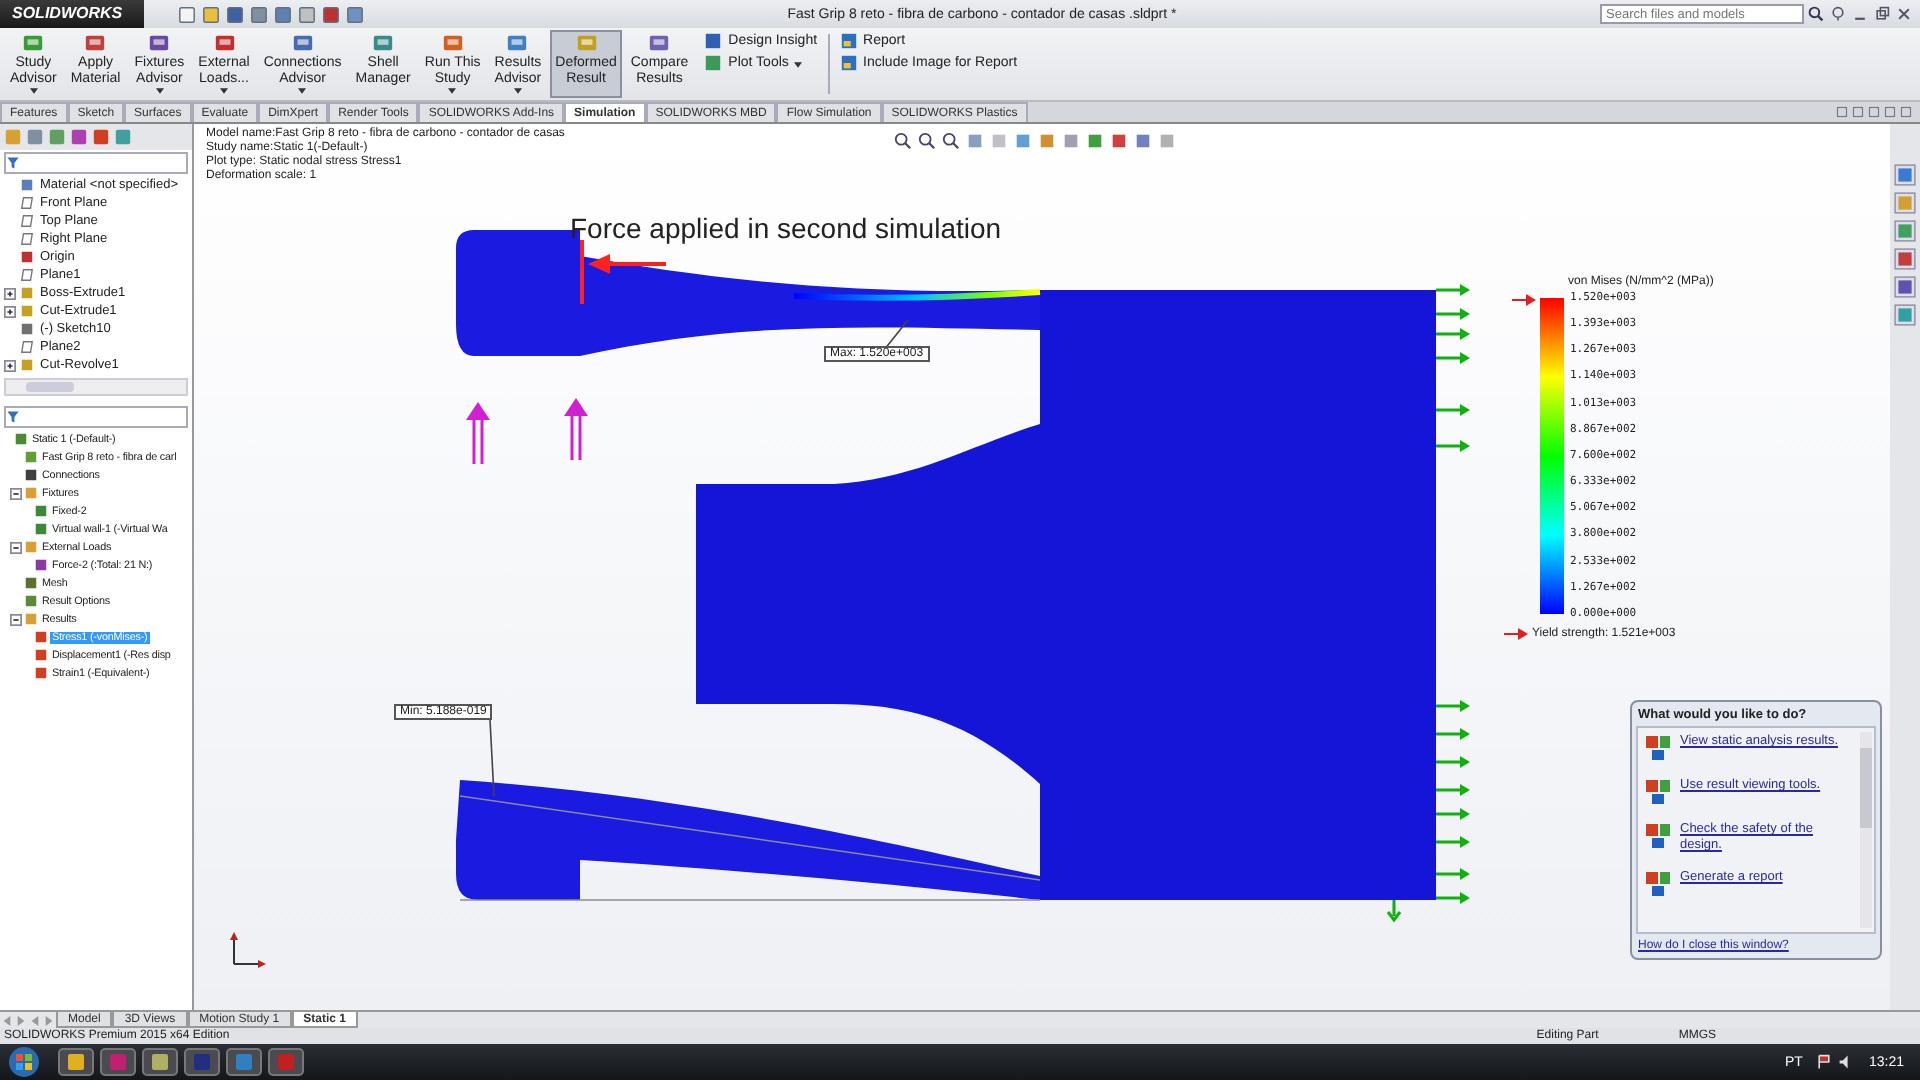 The width and height of the screenshot is (1920, 1080). I want to click on search-icon, so click(1816, 14).